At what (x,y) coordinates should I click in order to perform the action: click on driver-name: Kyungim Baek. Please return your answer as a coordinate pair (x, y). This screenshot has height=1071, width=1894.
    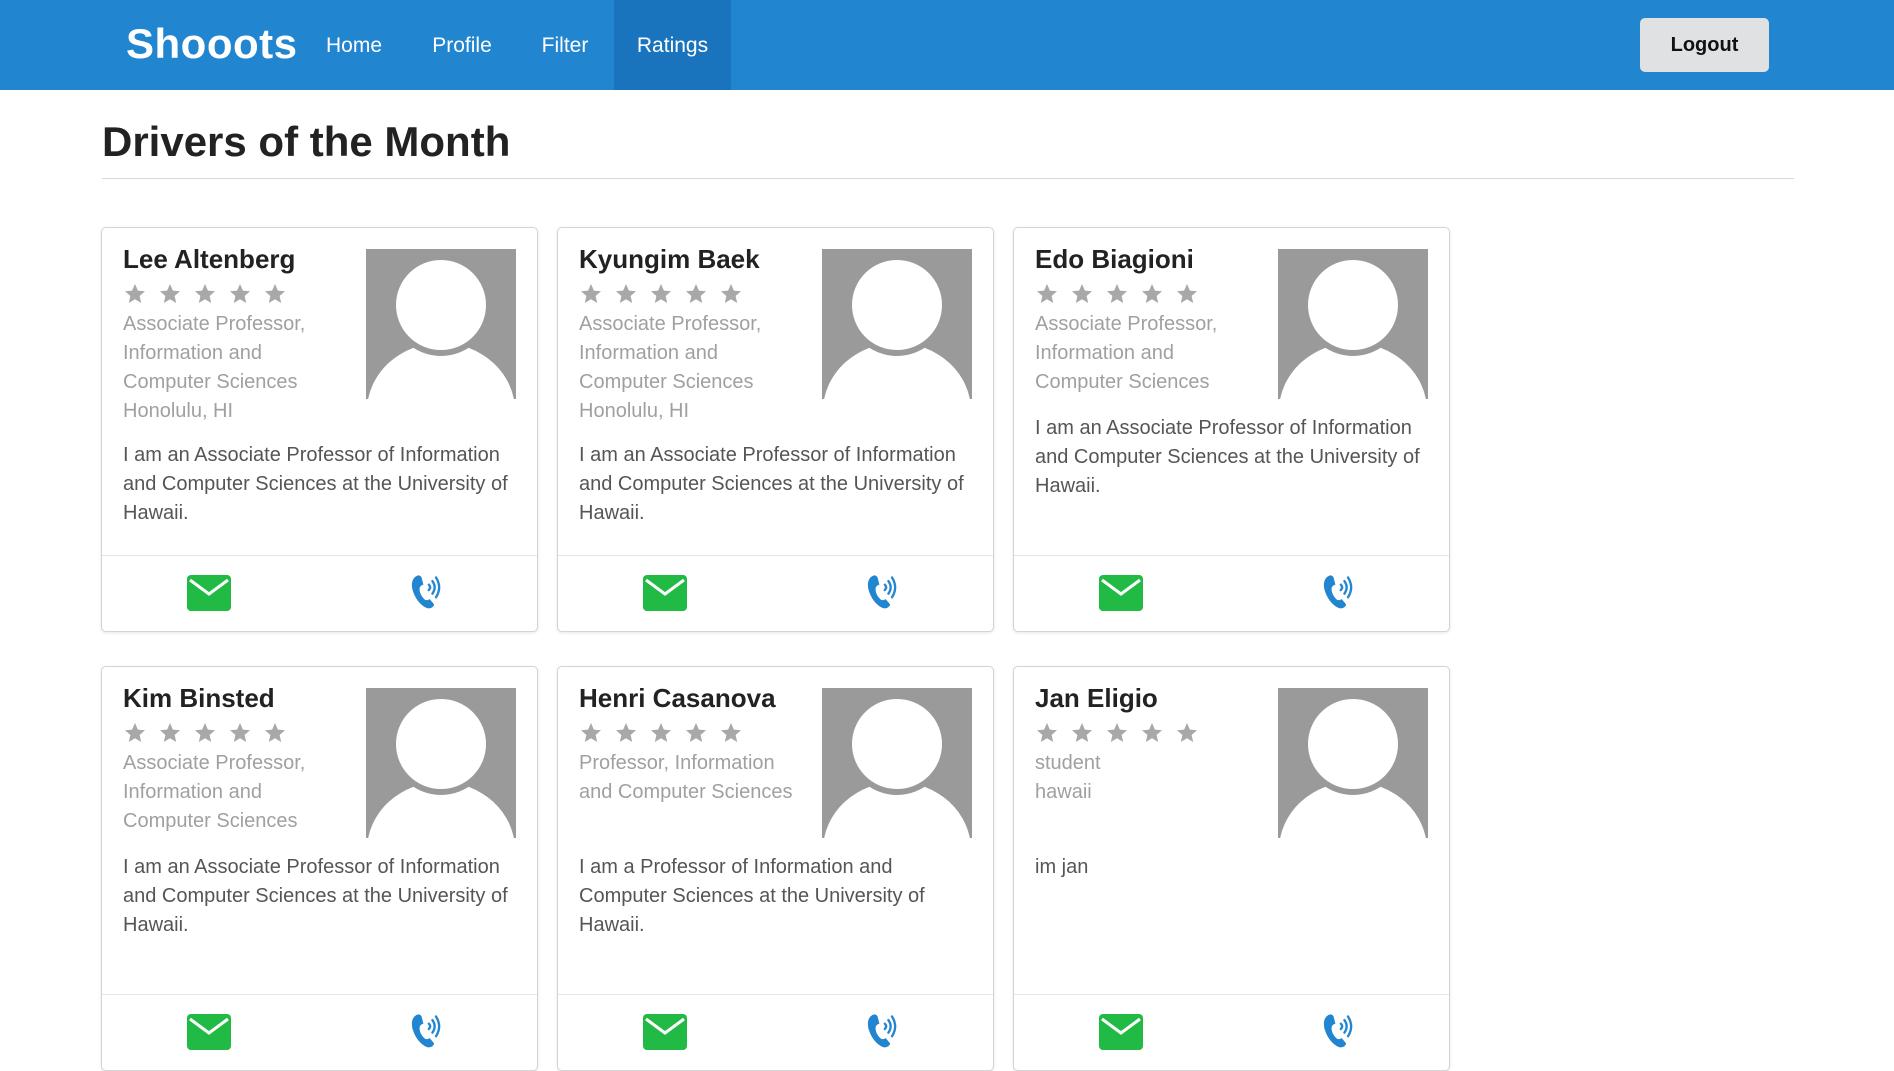
    Looking at the image, I should click on (669, 259).